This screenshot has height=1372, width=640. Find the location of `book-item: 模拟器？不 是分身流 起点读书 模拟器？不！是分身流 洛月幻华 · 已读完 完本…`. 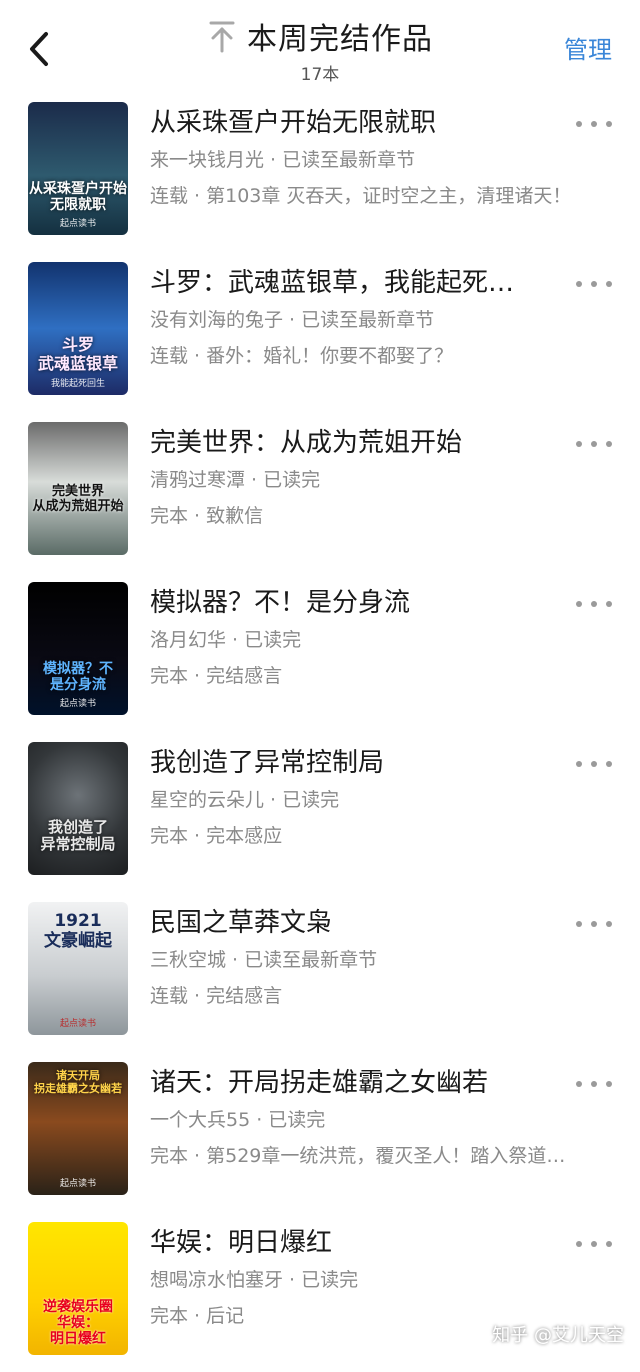

book-item: 模拟器？不 是分身流 起点读书 模拟器？不！是分身流 洛月幻华 · 已读完 完本… is located at coordinates (320, 652).